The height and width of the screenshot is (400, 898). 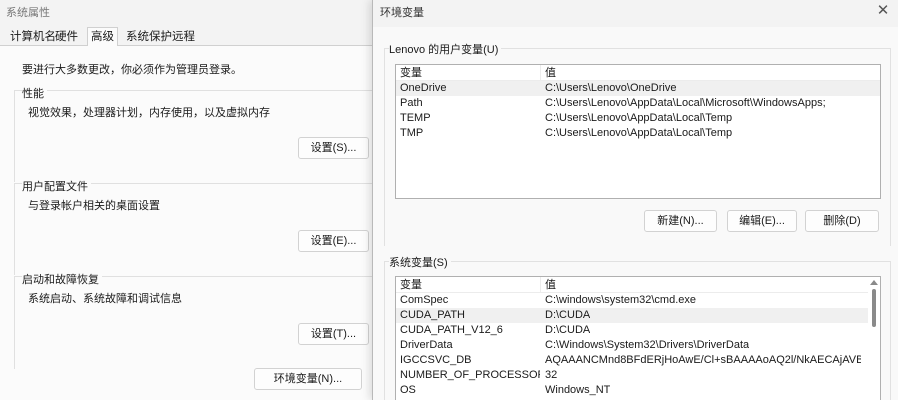 I want to click on startup-recovery-title: 启动和故障恢复, so click(x=62, y=279).